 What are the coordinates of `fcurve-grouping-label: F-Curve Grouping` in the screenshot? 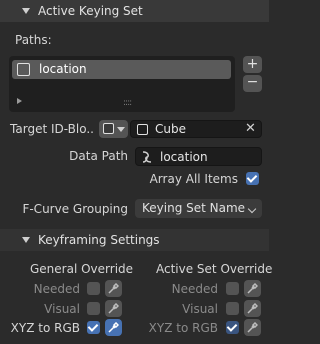 It's located at (75, 209).